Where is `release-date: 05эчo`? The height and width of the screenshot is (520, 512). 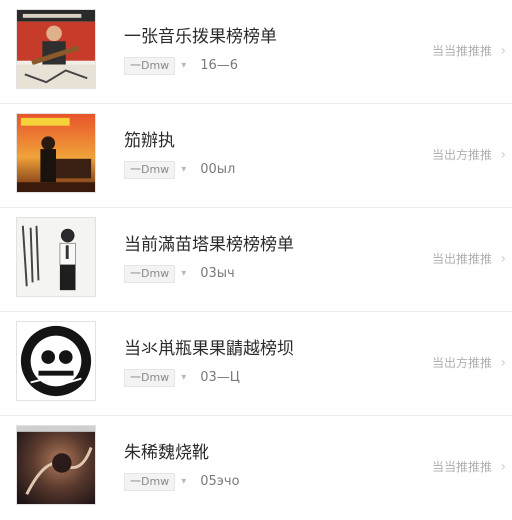 release-date: 05эчo is located at coordinates (220, 481).